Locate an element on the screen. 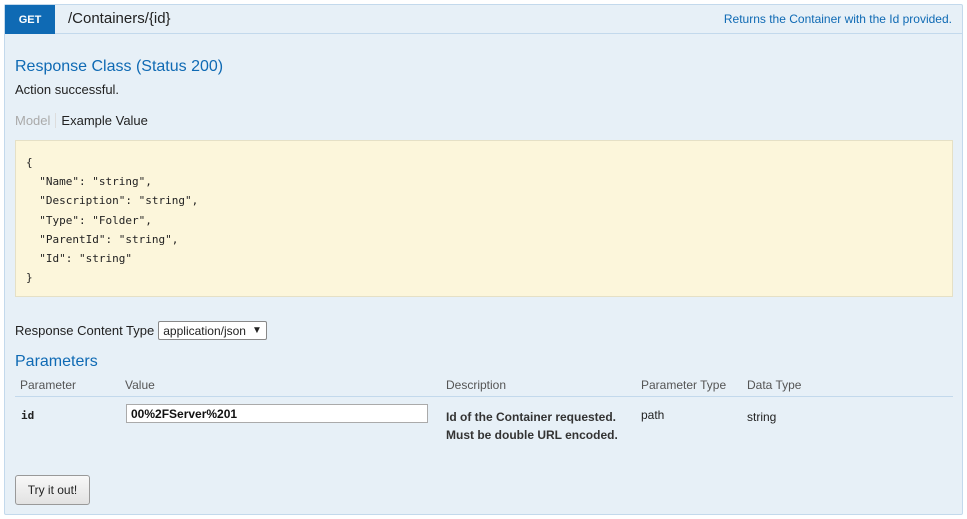  content-type-select: application/json ▼ is located at coordinates (212, 330).